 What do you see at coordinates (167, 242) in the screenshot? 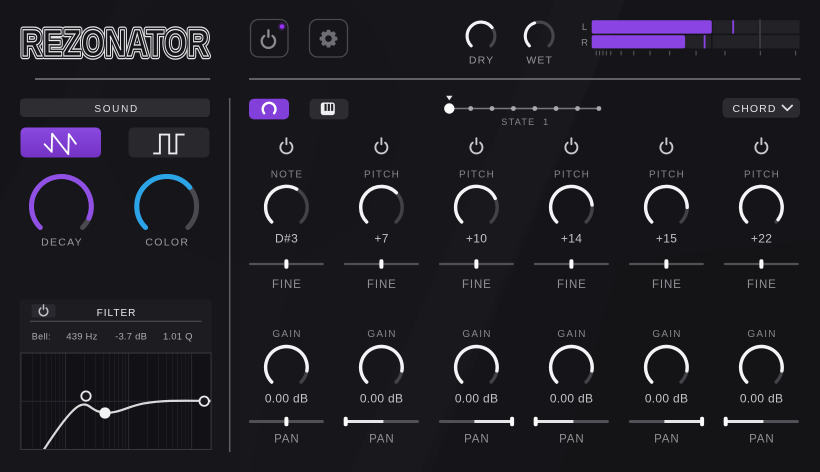
I see `svg-text: COLOR` at bounding box center [167, 242].